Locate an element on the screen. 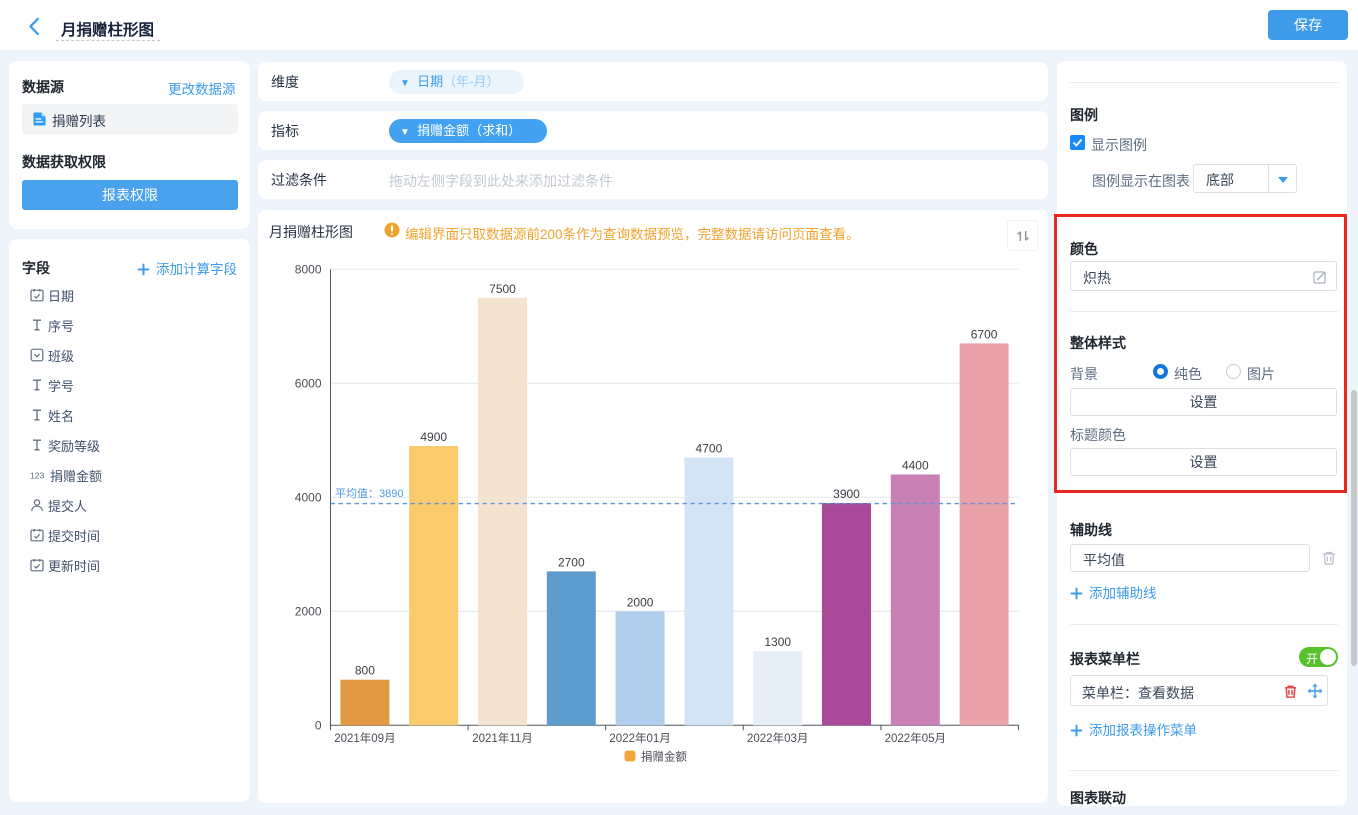 The image size is (1358, 815). svg-text: 123 is located at coordinates (37, 476).